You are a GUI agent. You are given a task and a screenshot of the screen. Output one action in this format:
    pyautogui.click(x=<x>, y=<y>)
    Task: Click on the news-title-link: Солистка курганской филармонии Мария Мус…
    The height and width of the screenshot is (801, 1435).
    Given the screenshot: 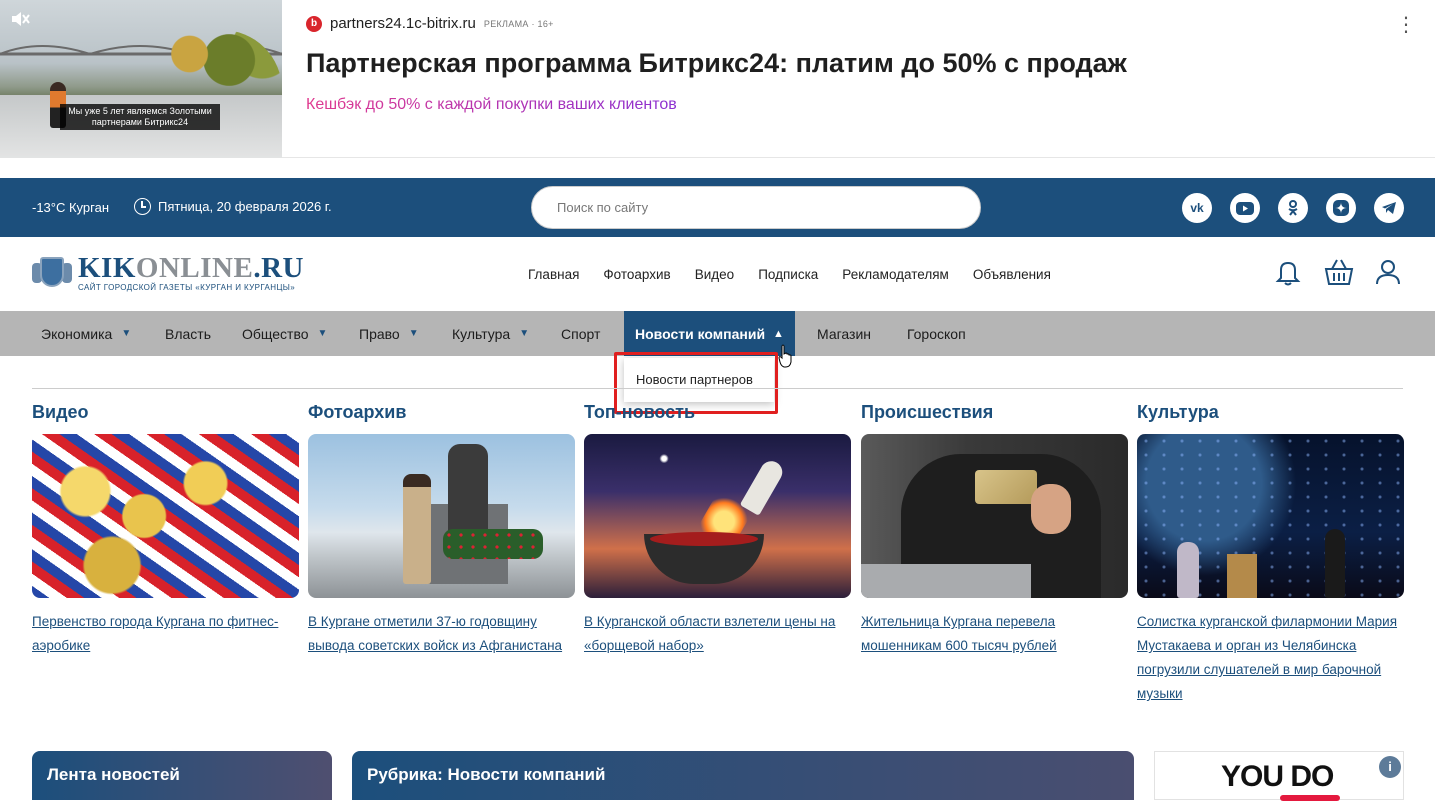 What is the action you would take?
    pyautogui.click(x=1270, y=658)
    